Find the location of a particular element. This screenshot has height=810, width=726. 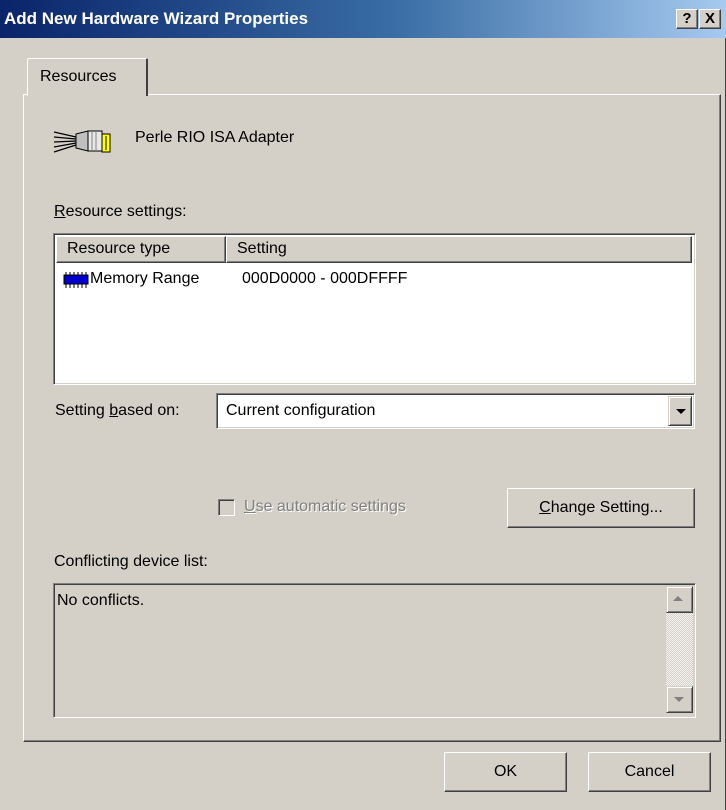

setting-based-on-select: Current configuration is located at coordinates (455, 411).